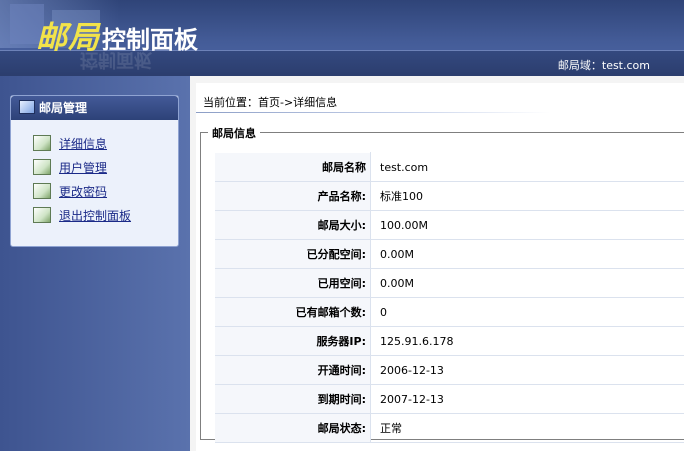  I want to click on sidebar-panel: 邮局管理 详细信息 用户管理 更改密码 退出控制面板, so click(94, 171).